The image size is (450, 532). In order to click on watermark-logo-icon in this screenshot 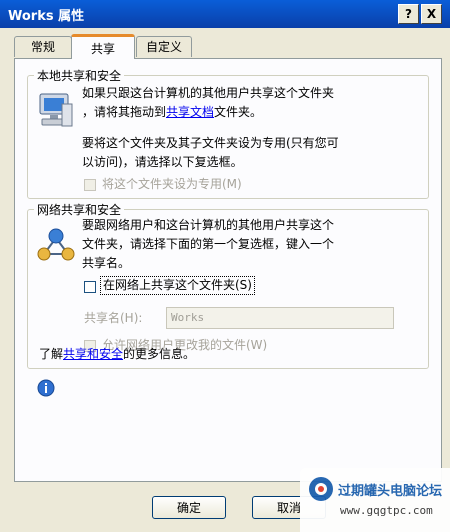, I will do `click(321, 489)`.